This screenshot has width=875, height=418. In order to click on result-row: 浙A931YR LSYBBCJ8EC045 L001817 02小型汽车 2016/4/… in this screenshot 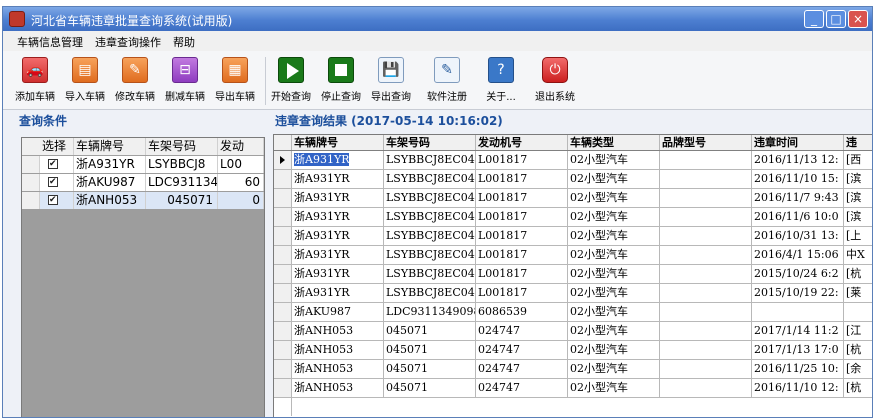, I will do `click(573, 255)`.